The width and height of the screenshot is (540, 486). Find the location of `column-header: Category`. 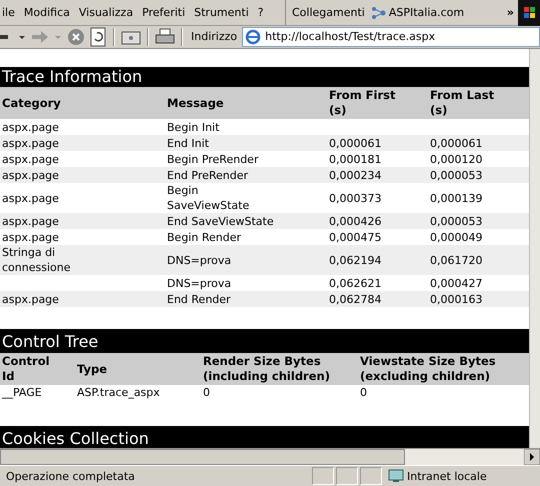

column-header: Category is located at coordinates (31, 103).